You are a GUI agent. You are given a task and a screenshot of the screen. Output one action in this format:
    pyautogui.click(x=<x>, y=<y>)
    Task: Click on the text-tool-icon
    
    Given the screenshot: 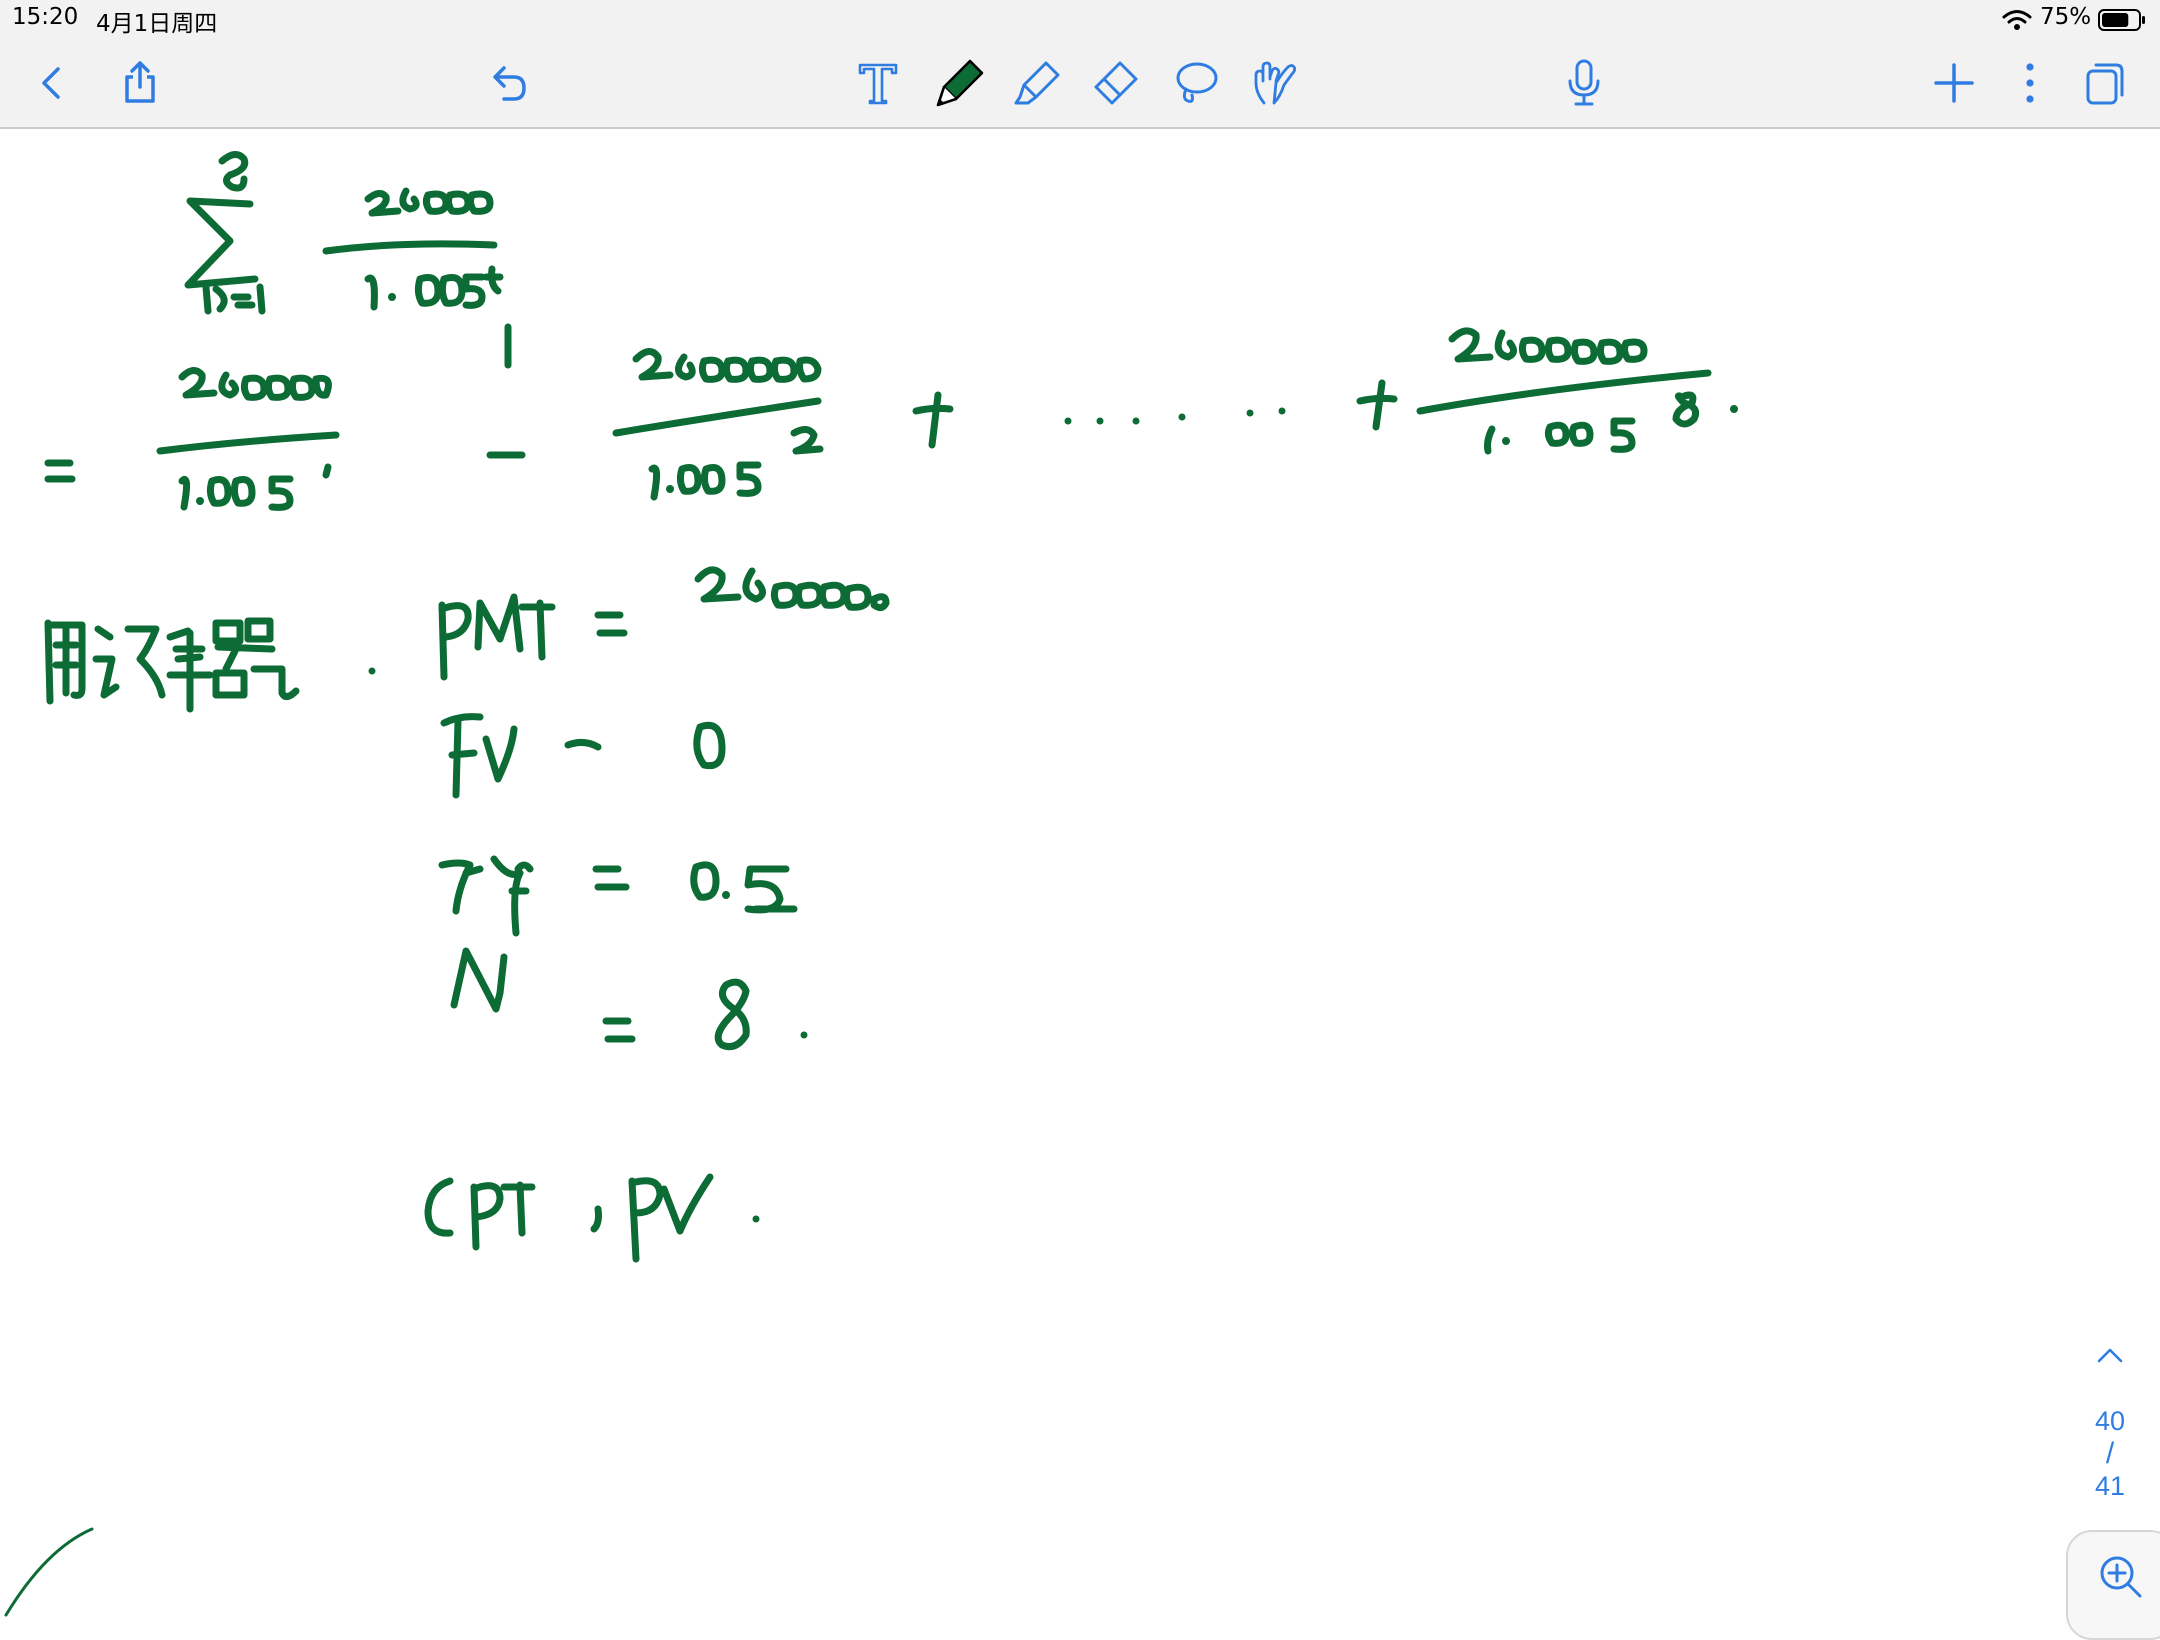 What is the action you would take?
    pyautogui.click(x=878, y=84)
    